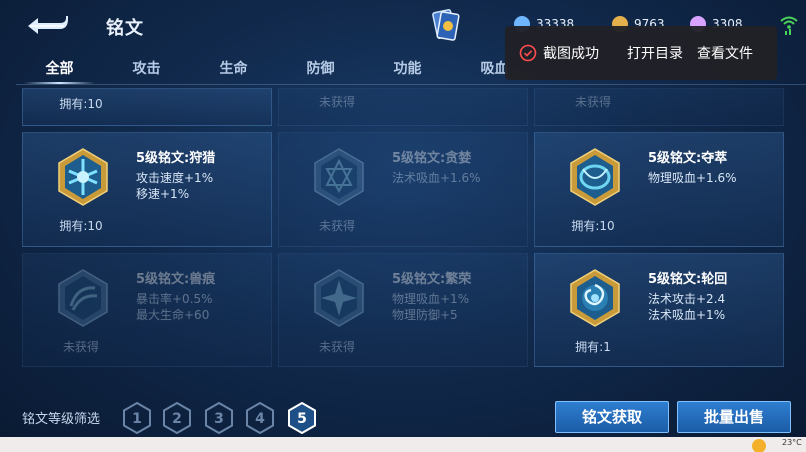 The width and height of the screenshot is (806, 452). I want to click on tab-utility: 功能, so click(407, 69).